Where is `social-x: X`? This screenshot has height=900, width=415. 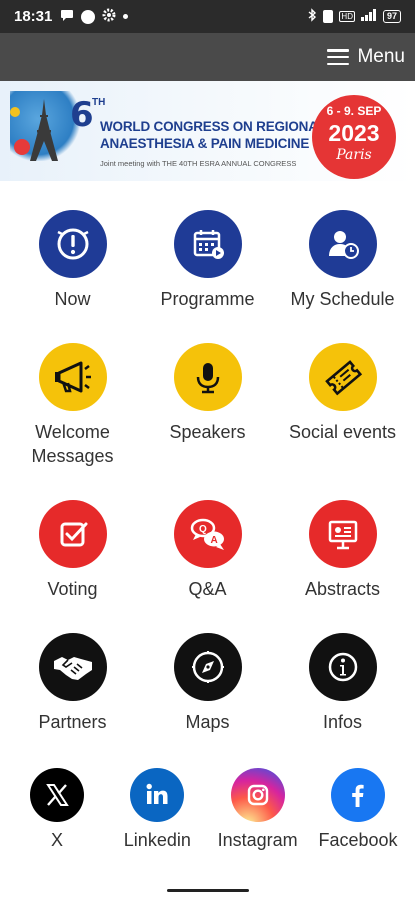 social-x: X is located at coordinates (57, 809).